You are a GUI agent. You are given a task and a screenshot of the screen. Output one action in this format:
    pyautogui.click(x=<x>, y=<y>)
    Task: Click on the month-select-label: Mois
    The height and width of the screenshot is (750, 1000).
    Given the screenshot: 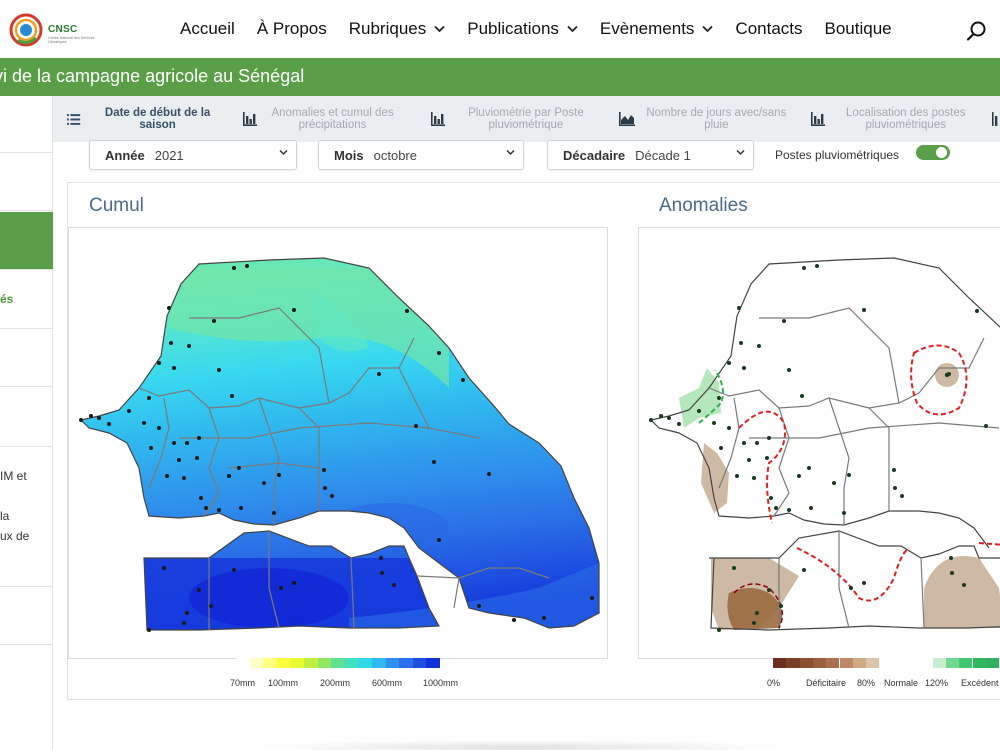 What is the action you would take?
    pyautogui.click(x=349, y=155)
    